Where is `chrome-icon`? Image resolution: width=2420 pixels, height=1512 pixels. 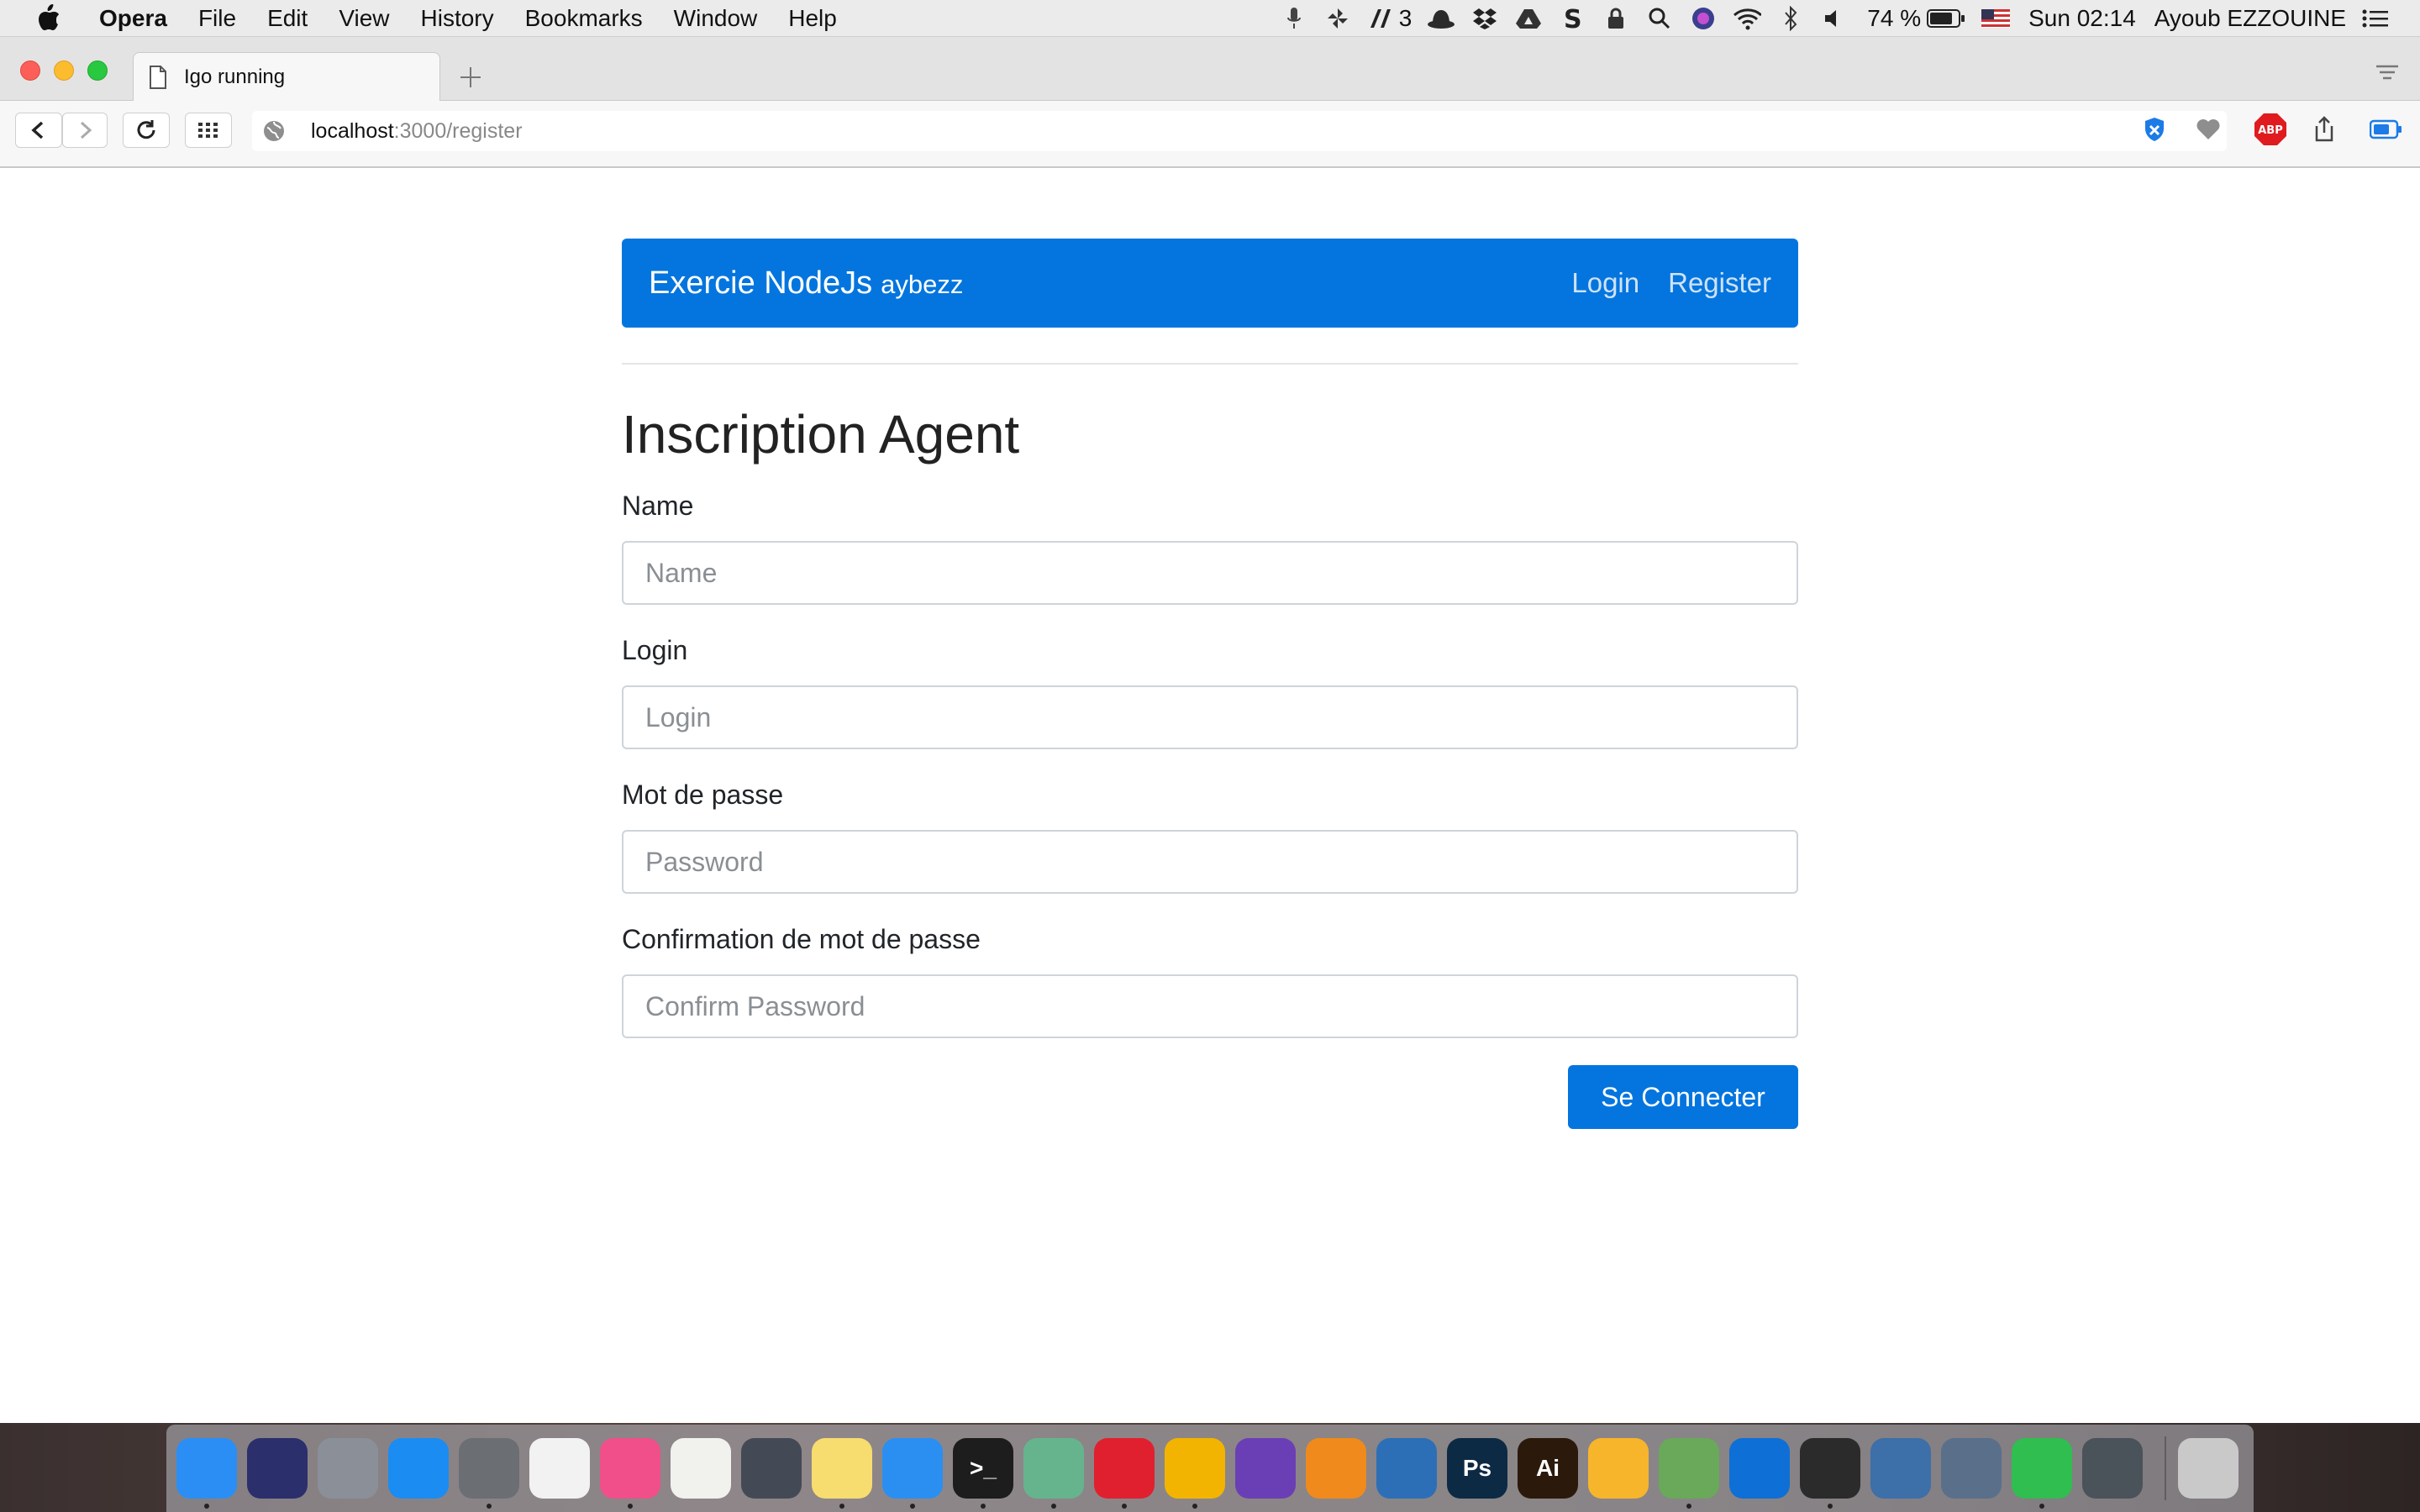
chrome-icon is located at coordinates (1195, 1473).